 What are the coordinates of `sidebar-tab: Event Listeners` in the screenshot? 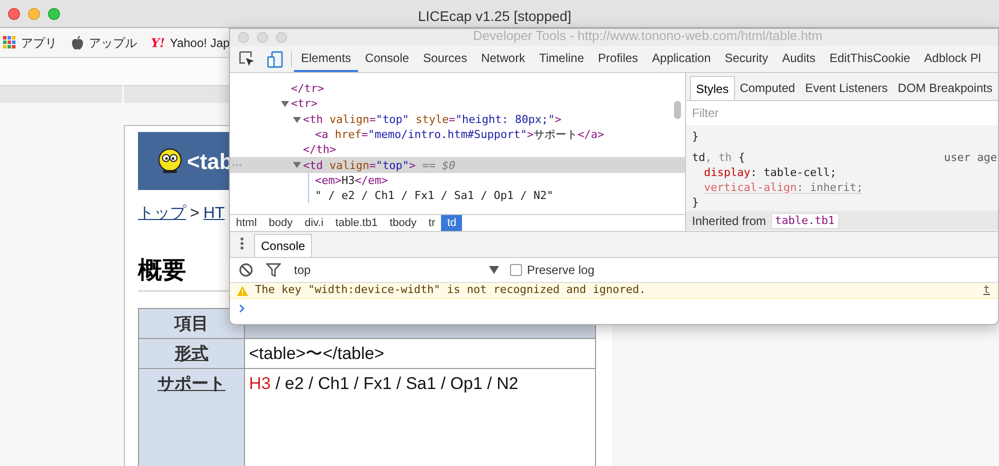 It's located at (846, 88).